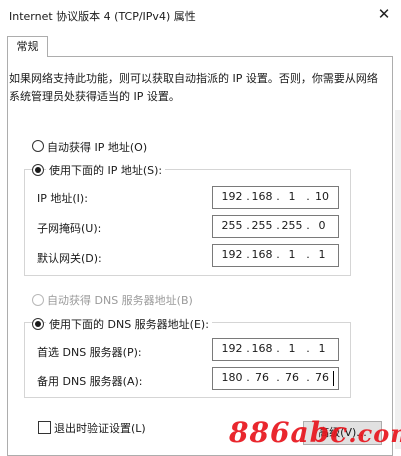 The image size is (401, 456). Describe the element at coordinates (38, 146) in the screenshot. I see `auto-ip-radio` at that location.